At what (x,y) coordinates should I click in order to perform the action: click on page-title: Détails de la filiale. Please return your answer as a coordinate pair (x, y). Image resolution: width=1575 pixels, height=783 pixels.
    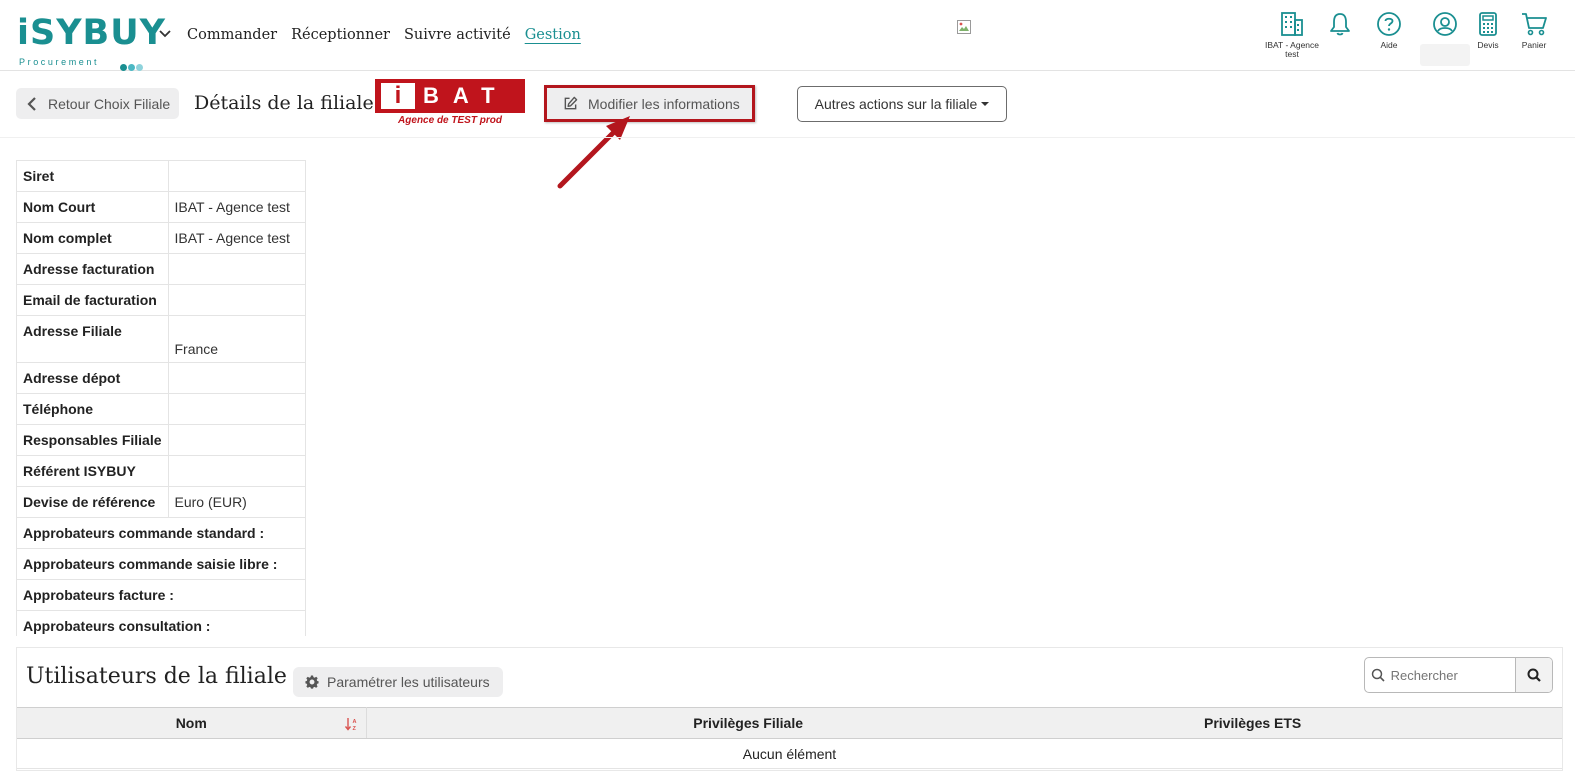
    Looking at the image, I should click on (284, 103).